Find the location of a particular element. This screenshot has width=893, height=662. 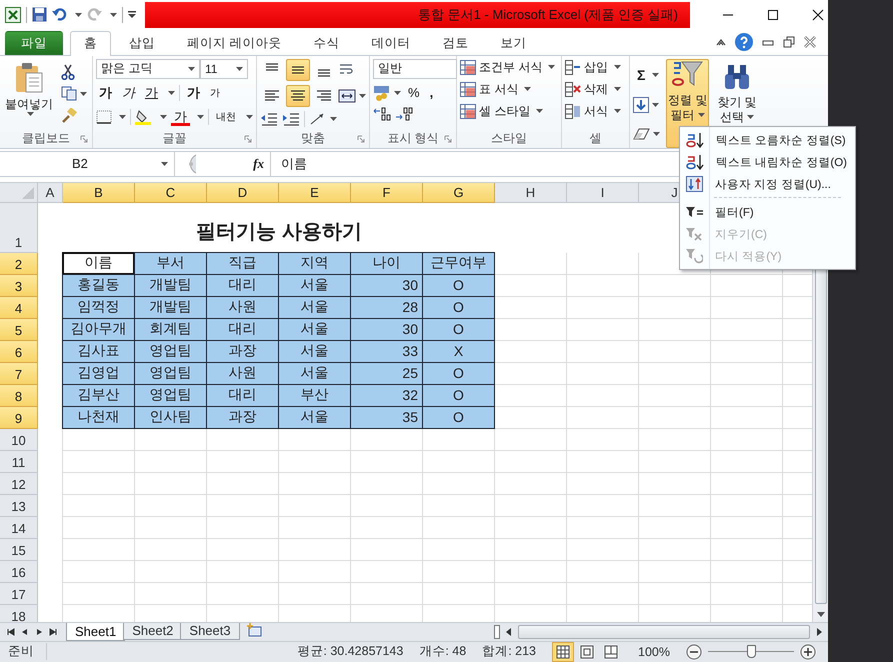

grow-font-button: 가 is located at coordinates (193, 92).